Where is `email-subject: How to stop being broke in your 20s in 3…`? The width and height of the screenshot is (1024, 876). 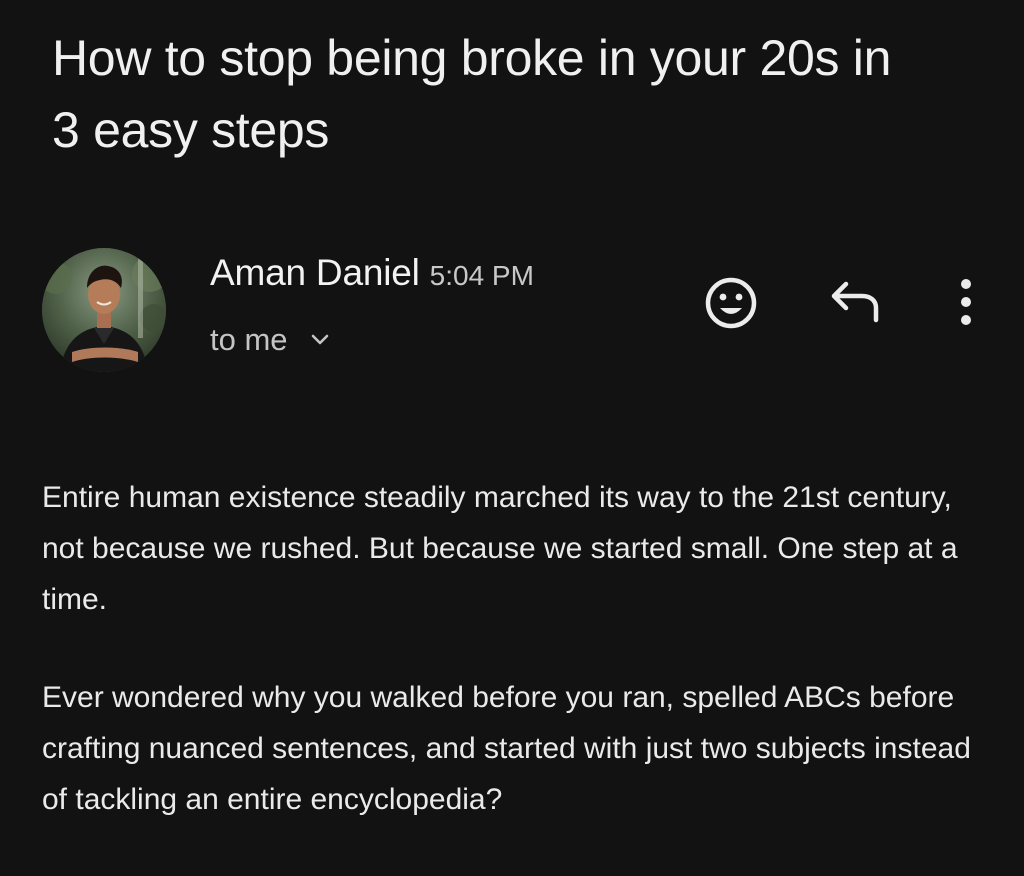
email-subject: How to stop being broke in your 20s in 3… is located at coordinates (472, 94).